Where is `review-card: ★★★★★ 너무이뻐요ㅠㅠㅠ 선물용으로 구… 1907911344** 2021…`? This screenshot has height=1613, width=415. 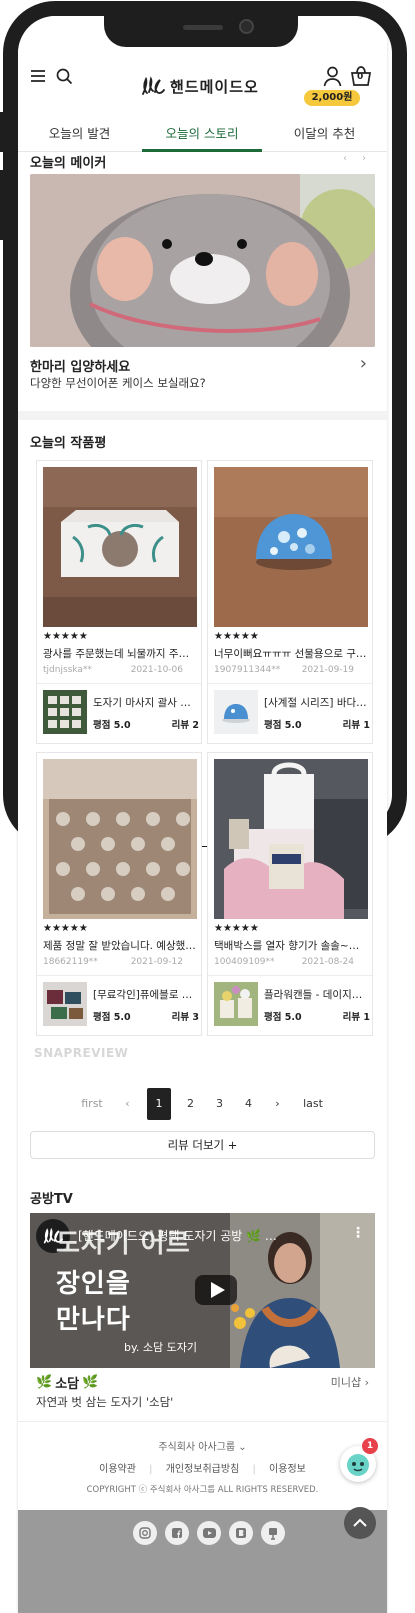 review-card: ★★★★★ 너무이뻐요ㅠㅠㅠ 선물용으로 구… 1907911344** 2021… is located at coordinates (290, 602).